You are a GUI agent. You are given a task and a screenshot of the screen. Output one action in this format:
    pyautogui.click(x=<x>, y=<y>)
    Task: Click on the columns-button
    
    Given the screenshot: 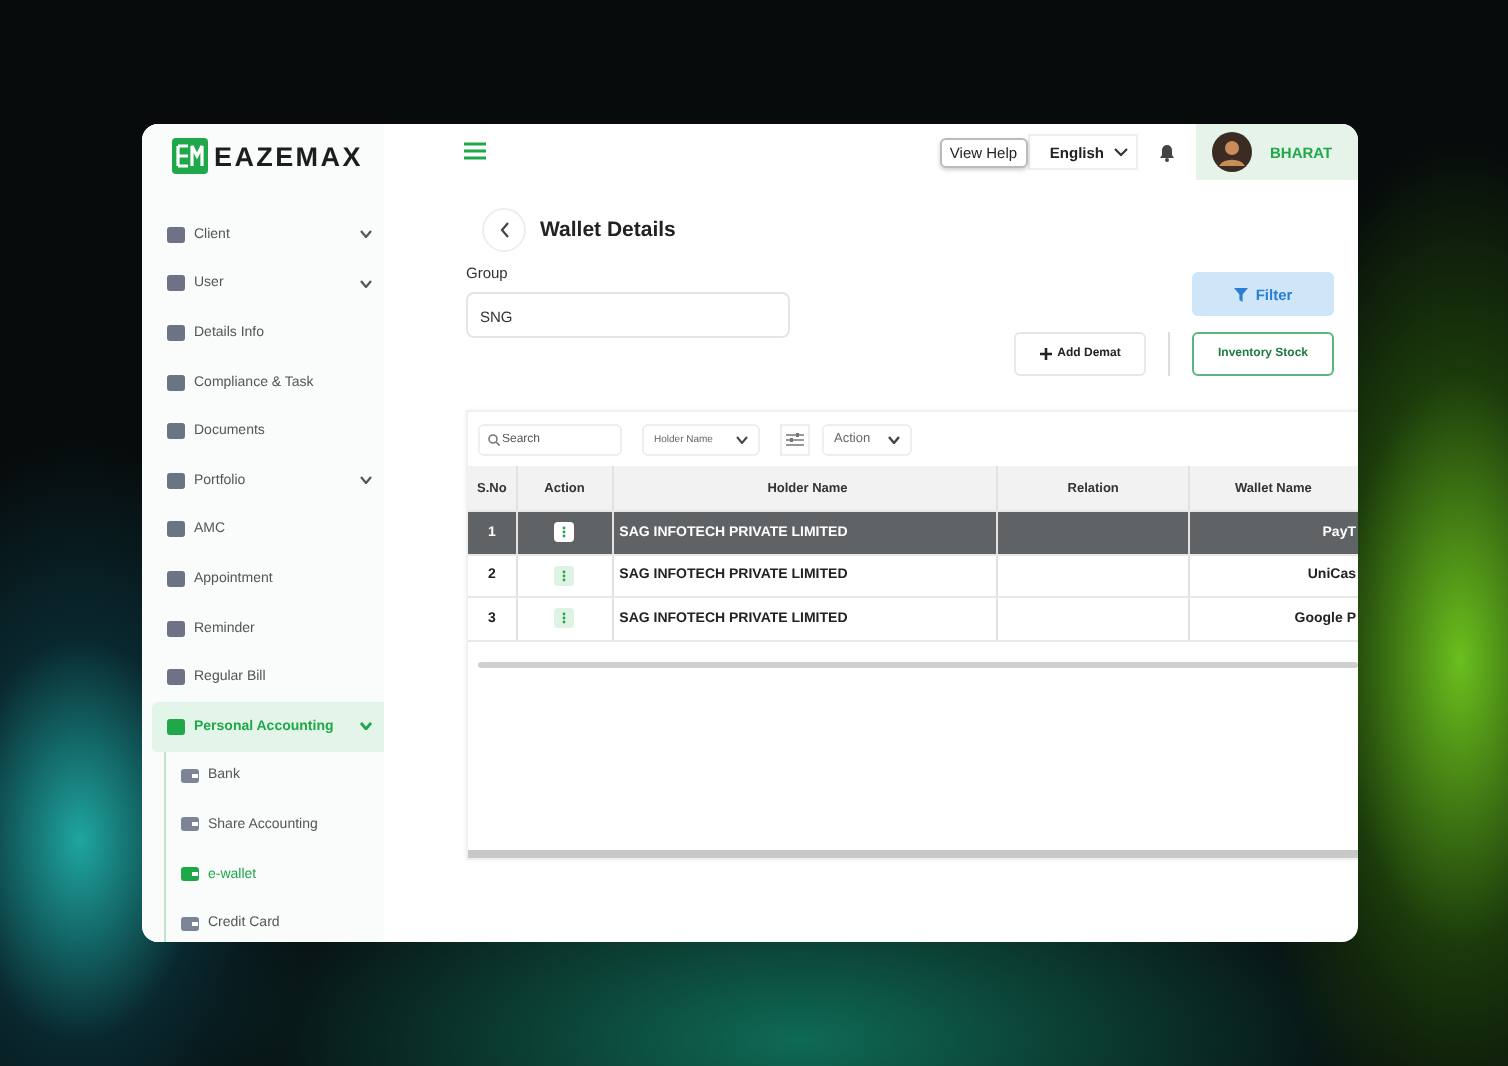 What is the action you would take?
    pyautogui.click(x=795, y=439)
    